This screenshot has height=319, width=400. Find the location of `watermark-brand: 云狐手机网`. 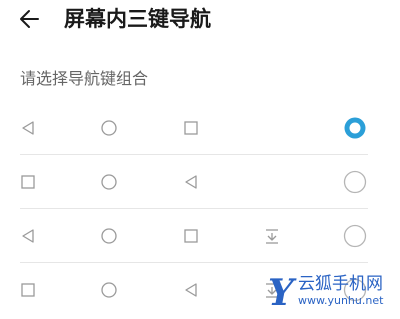

watermark-brand: 云狐手机网 is located at coordinates (340, 284).